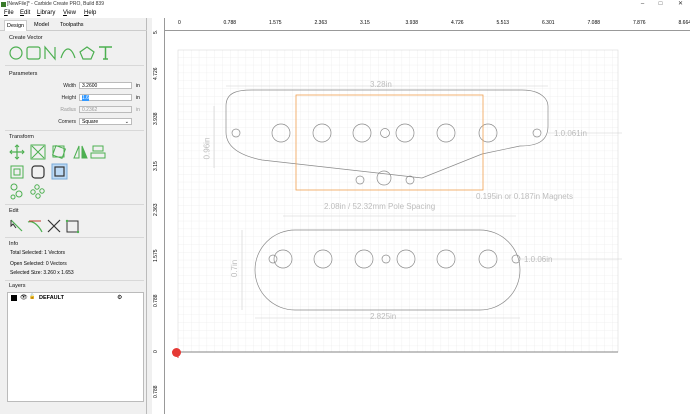  Describe the element at coordinates (38, 152) in the screenshot. I see `scale-icon` at that location.